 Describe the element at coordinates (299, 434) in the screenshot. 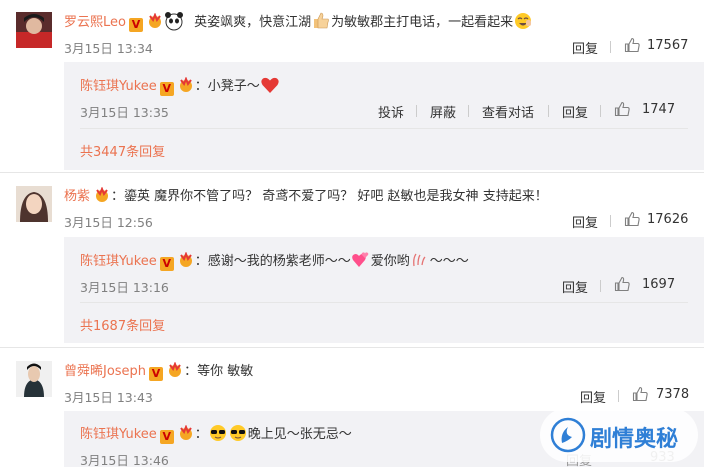

I see `reply-text: 晚上见～张无忌～` at that location.